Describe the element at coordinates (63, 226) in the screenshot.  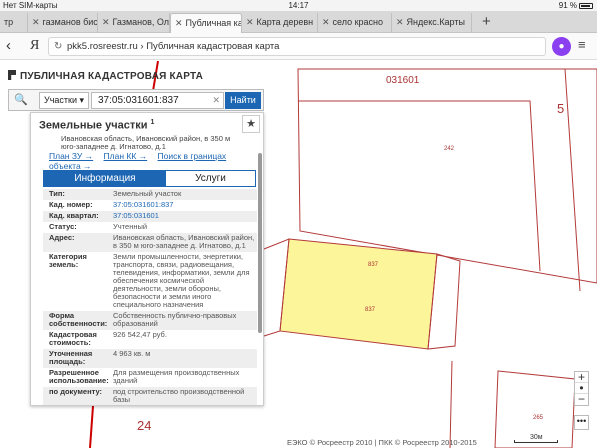
I see `row-key: Статус:` at that location.